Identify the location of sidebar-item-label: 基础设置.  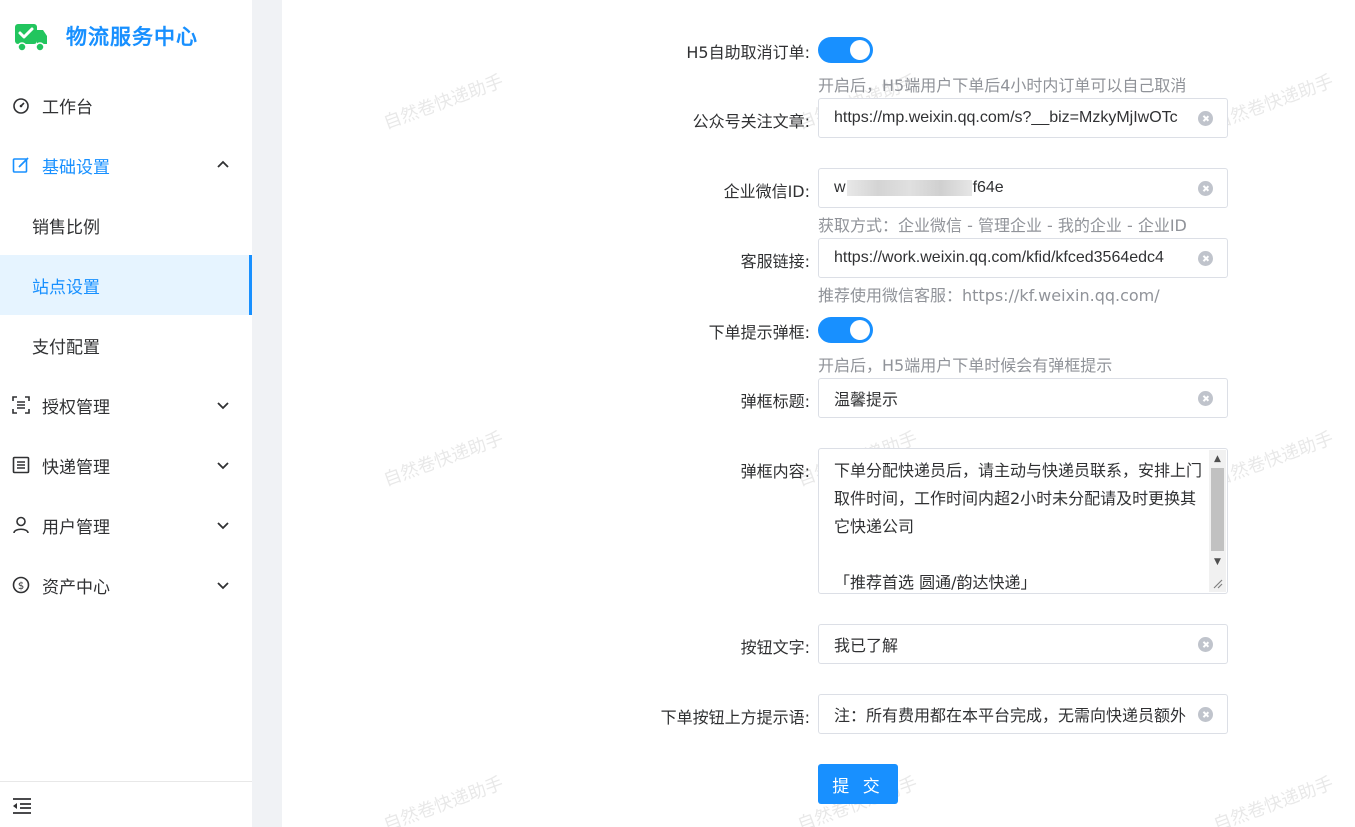
(76, 167).